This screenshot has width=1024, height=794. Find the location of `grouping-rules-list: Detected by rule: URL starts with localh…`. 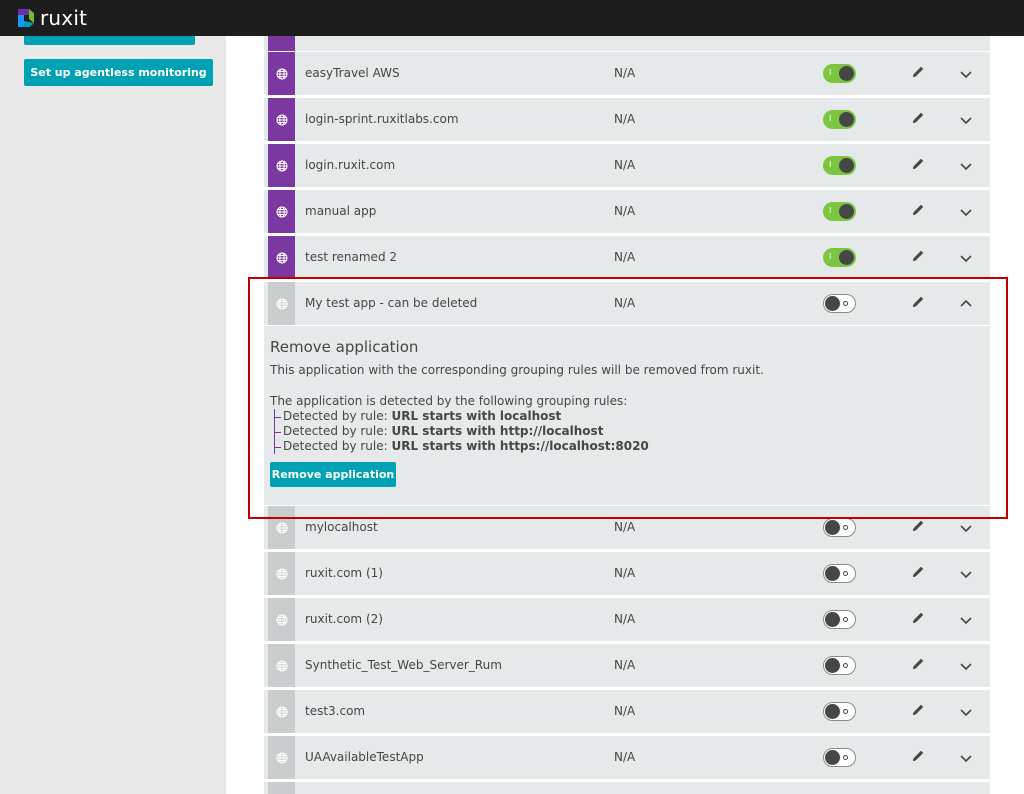

grouping-rules-list: Detected by rule: URL starts with localh… is located at coordinates (461, 431).